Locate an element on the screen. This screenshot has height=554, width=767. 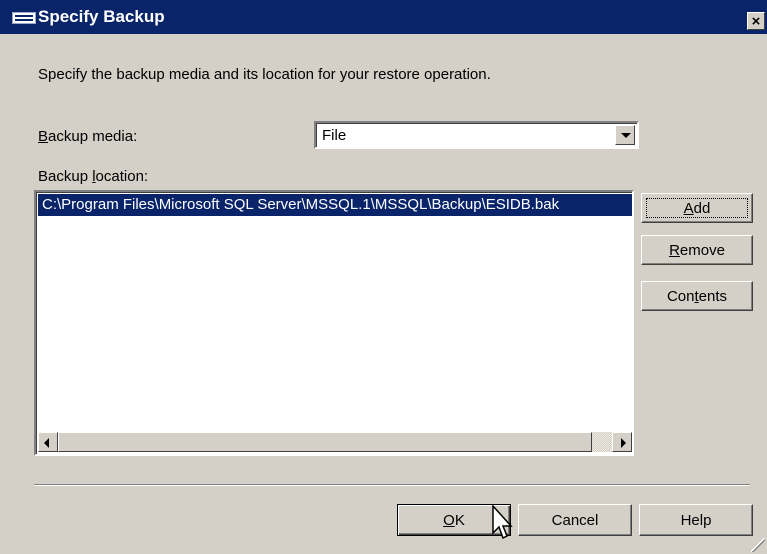
add-button-rest: dd is located at coordinates (702, 208).